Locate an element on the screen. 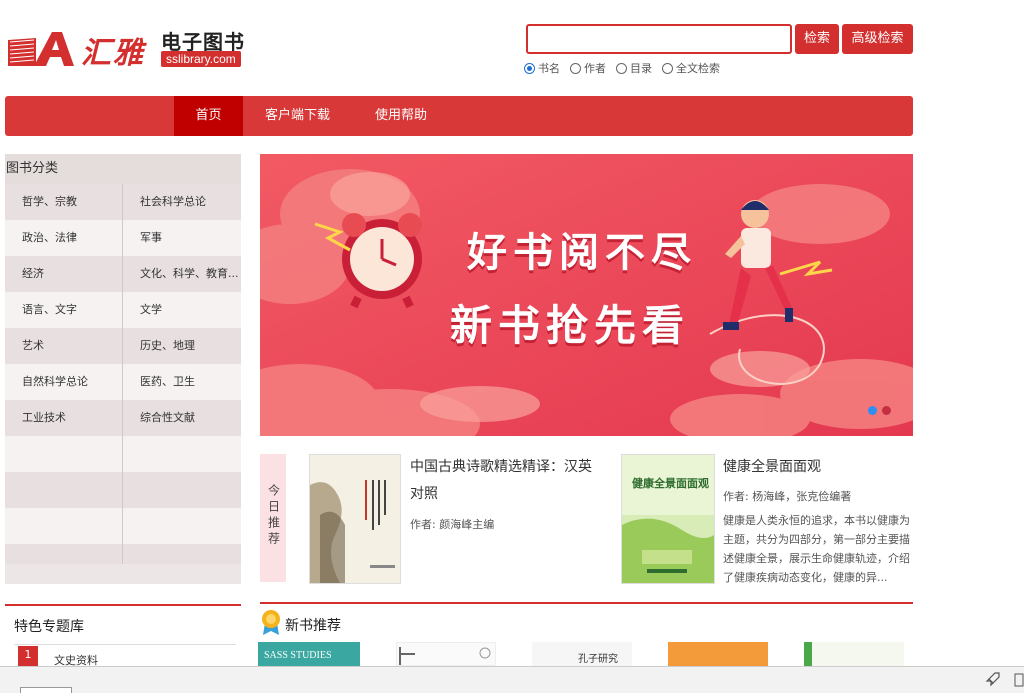 The image size is (1024, 693). category-row: 自然科学总论 医药、卫生 is located at coordinates (123, 382).